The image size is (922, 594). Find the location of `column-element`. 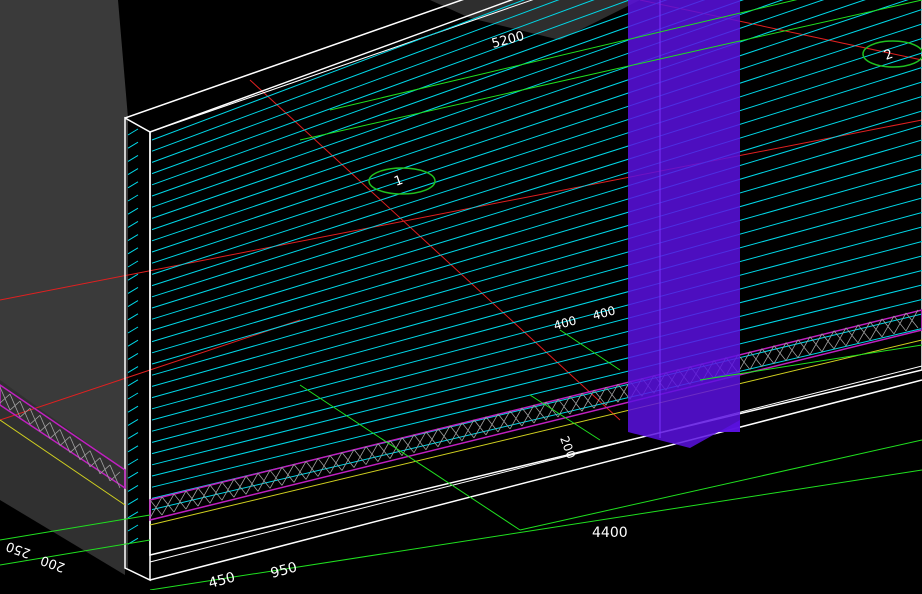

column-element is located at coordinates (684, 224).